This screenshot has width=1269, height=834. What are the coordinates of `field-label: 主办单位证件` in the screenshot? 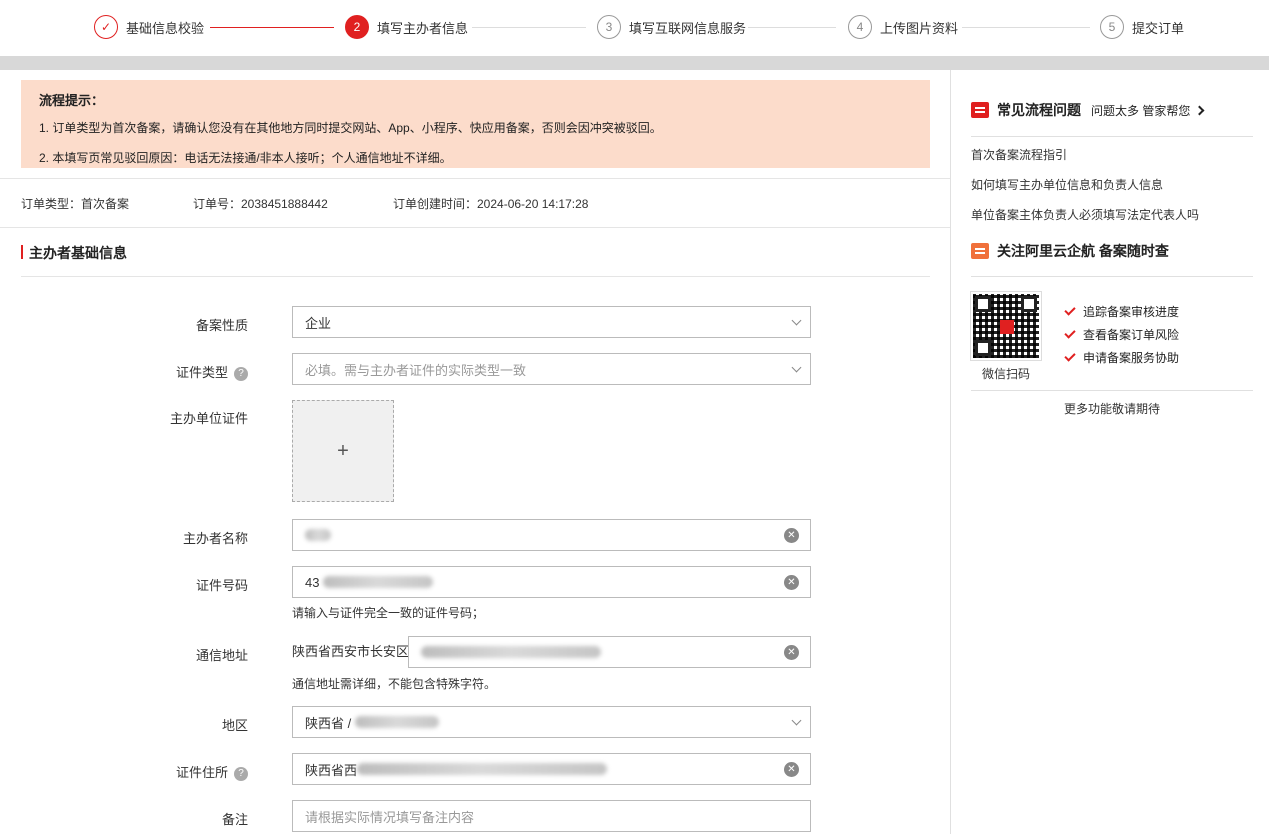 It's located at (208, 418).